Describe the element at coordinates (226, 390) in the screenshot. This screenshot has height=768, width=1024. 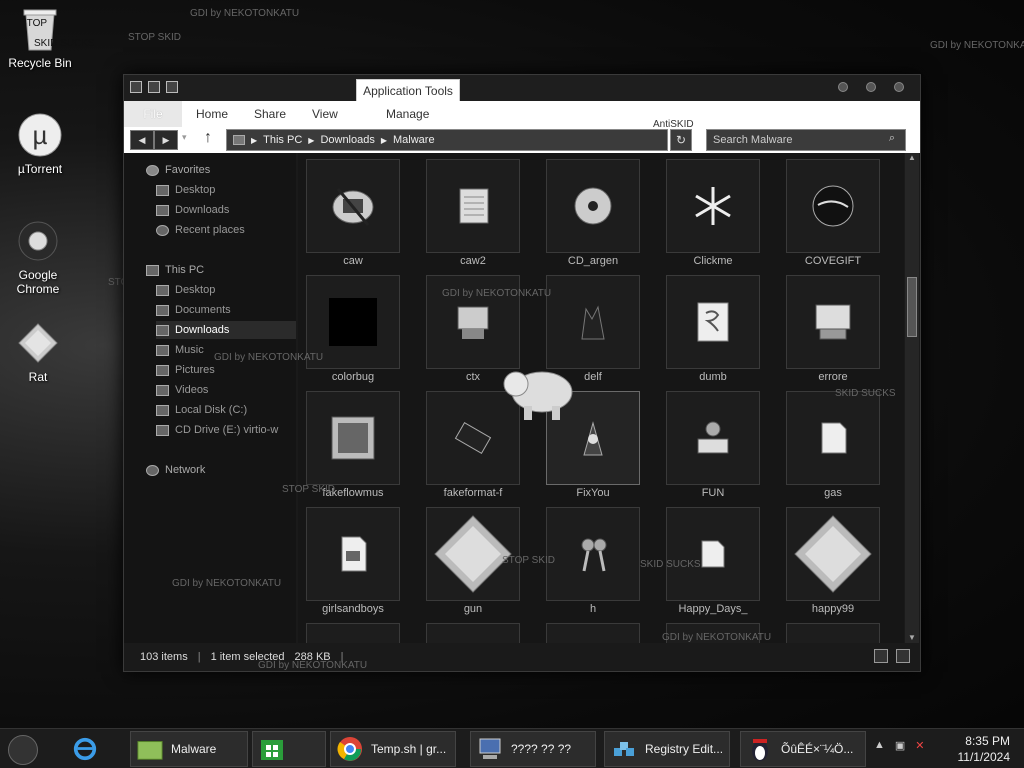
I see `nav-item-videos: Videos` at that location.